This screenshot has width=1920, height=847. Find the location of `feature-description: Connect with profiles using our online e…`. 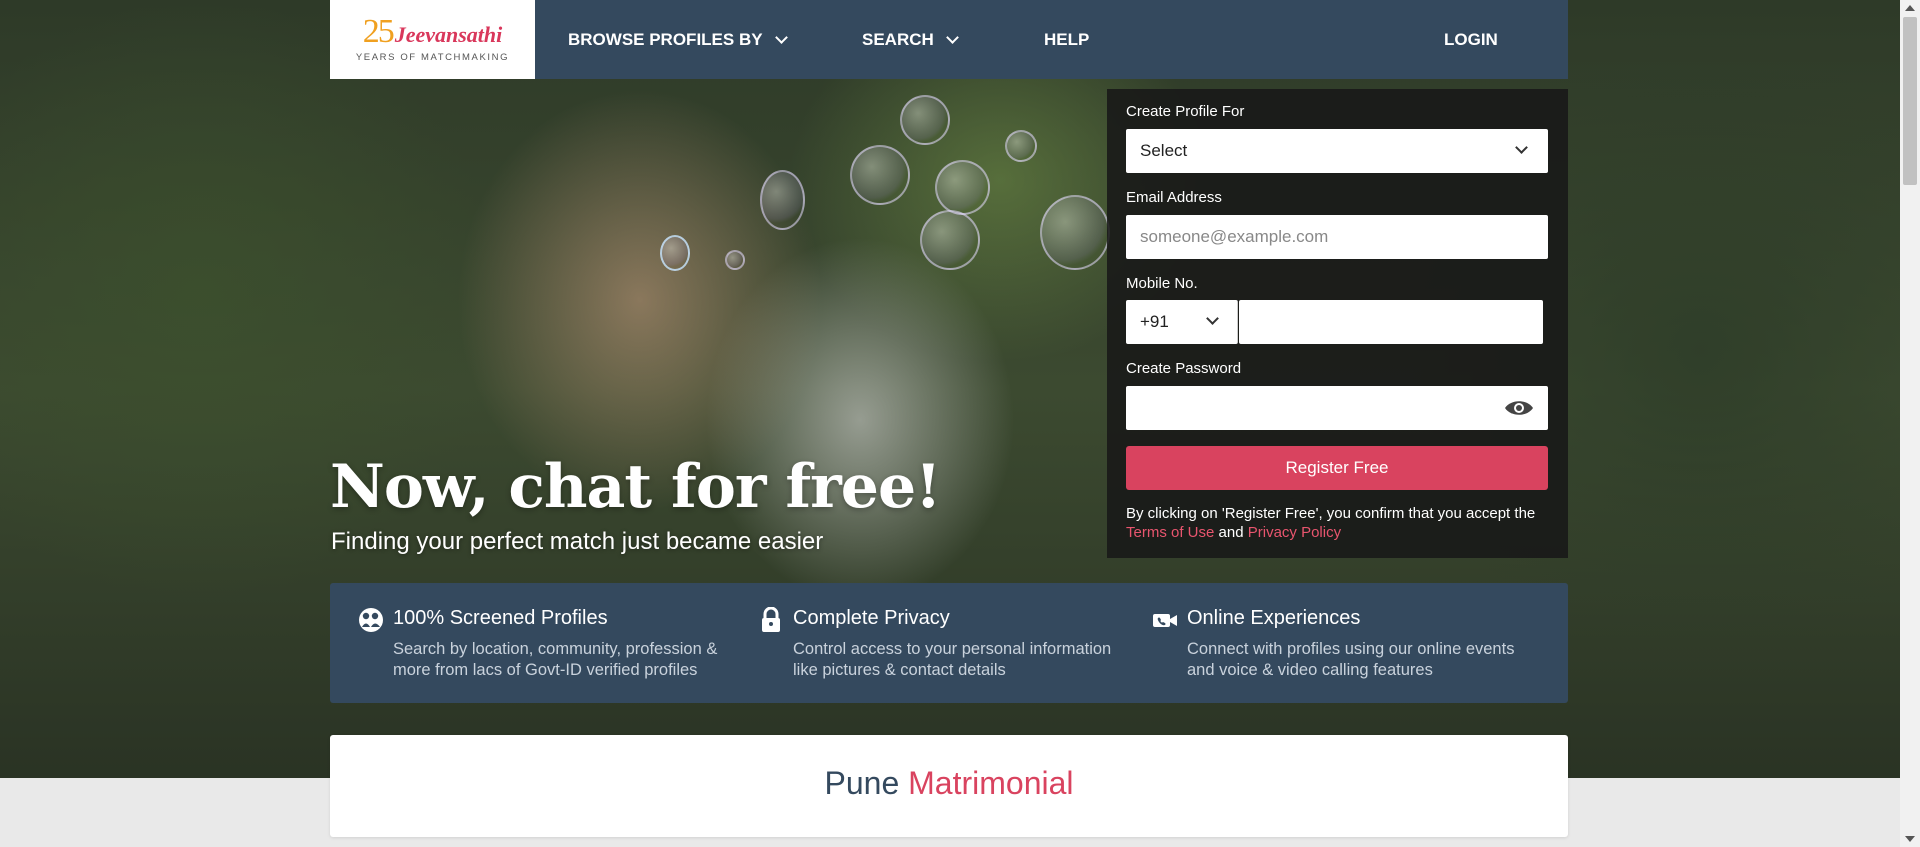

feature-description: Connect with profiles using our online e… is located at coordinates (1350, 660).